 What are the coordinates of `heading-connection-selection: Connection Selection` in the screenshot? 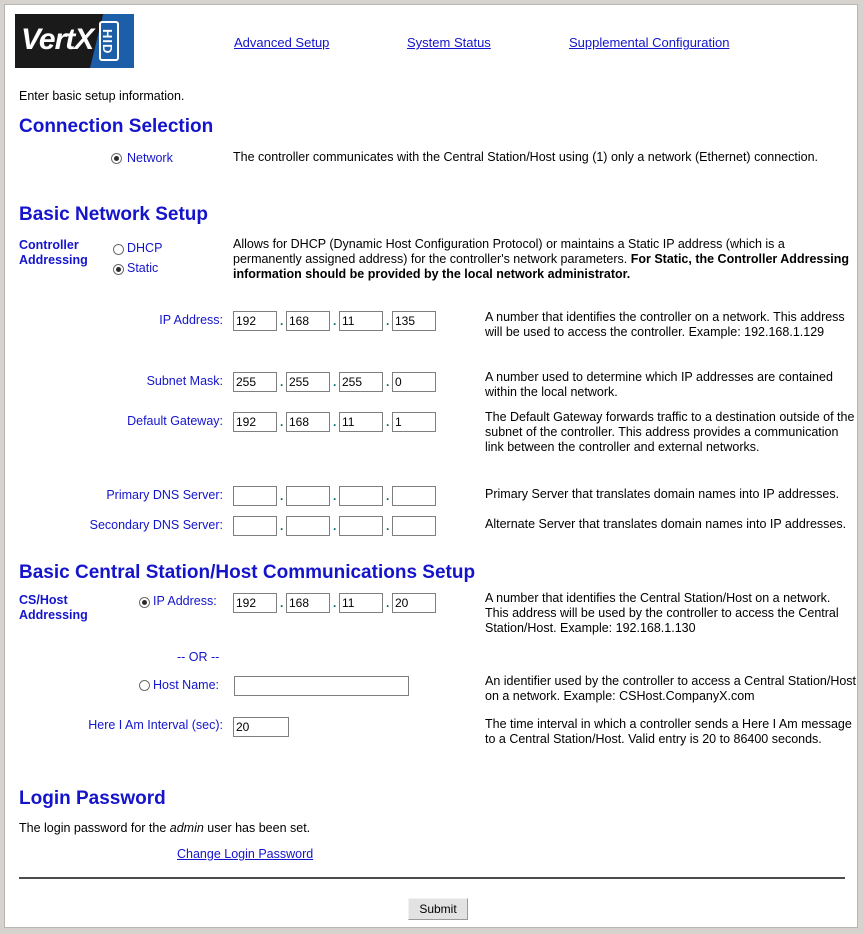 It's located at (116, 126).